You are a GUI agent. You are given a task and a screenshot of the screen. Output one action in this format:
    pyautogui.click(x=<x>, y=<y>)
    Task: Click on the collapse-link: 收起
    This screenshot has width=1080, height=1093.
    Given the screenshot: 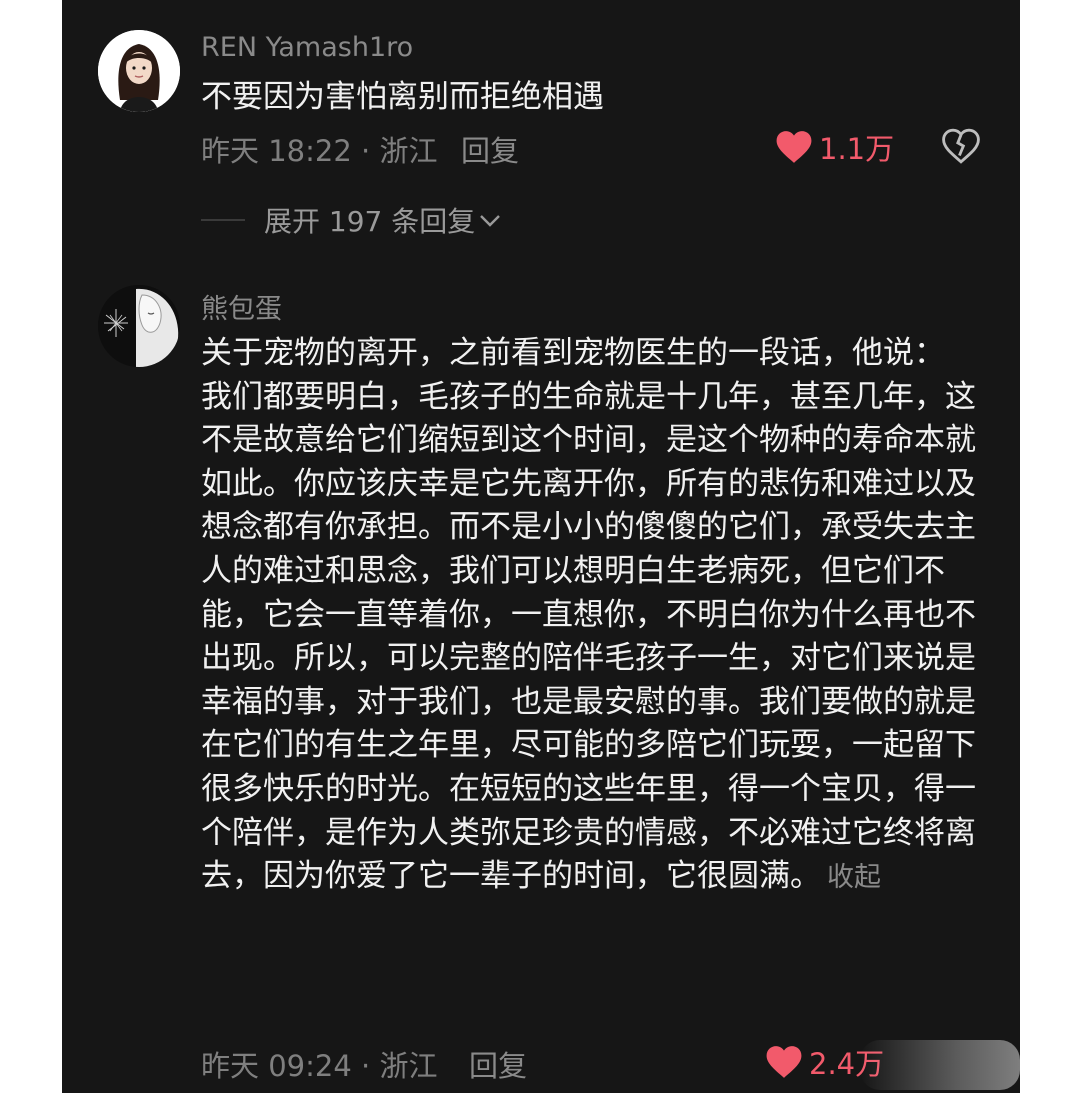 What is the action you would take?
    pyautogui.click(x=854, y=877)
    